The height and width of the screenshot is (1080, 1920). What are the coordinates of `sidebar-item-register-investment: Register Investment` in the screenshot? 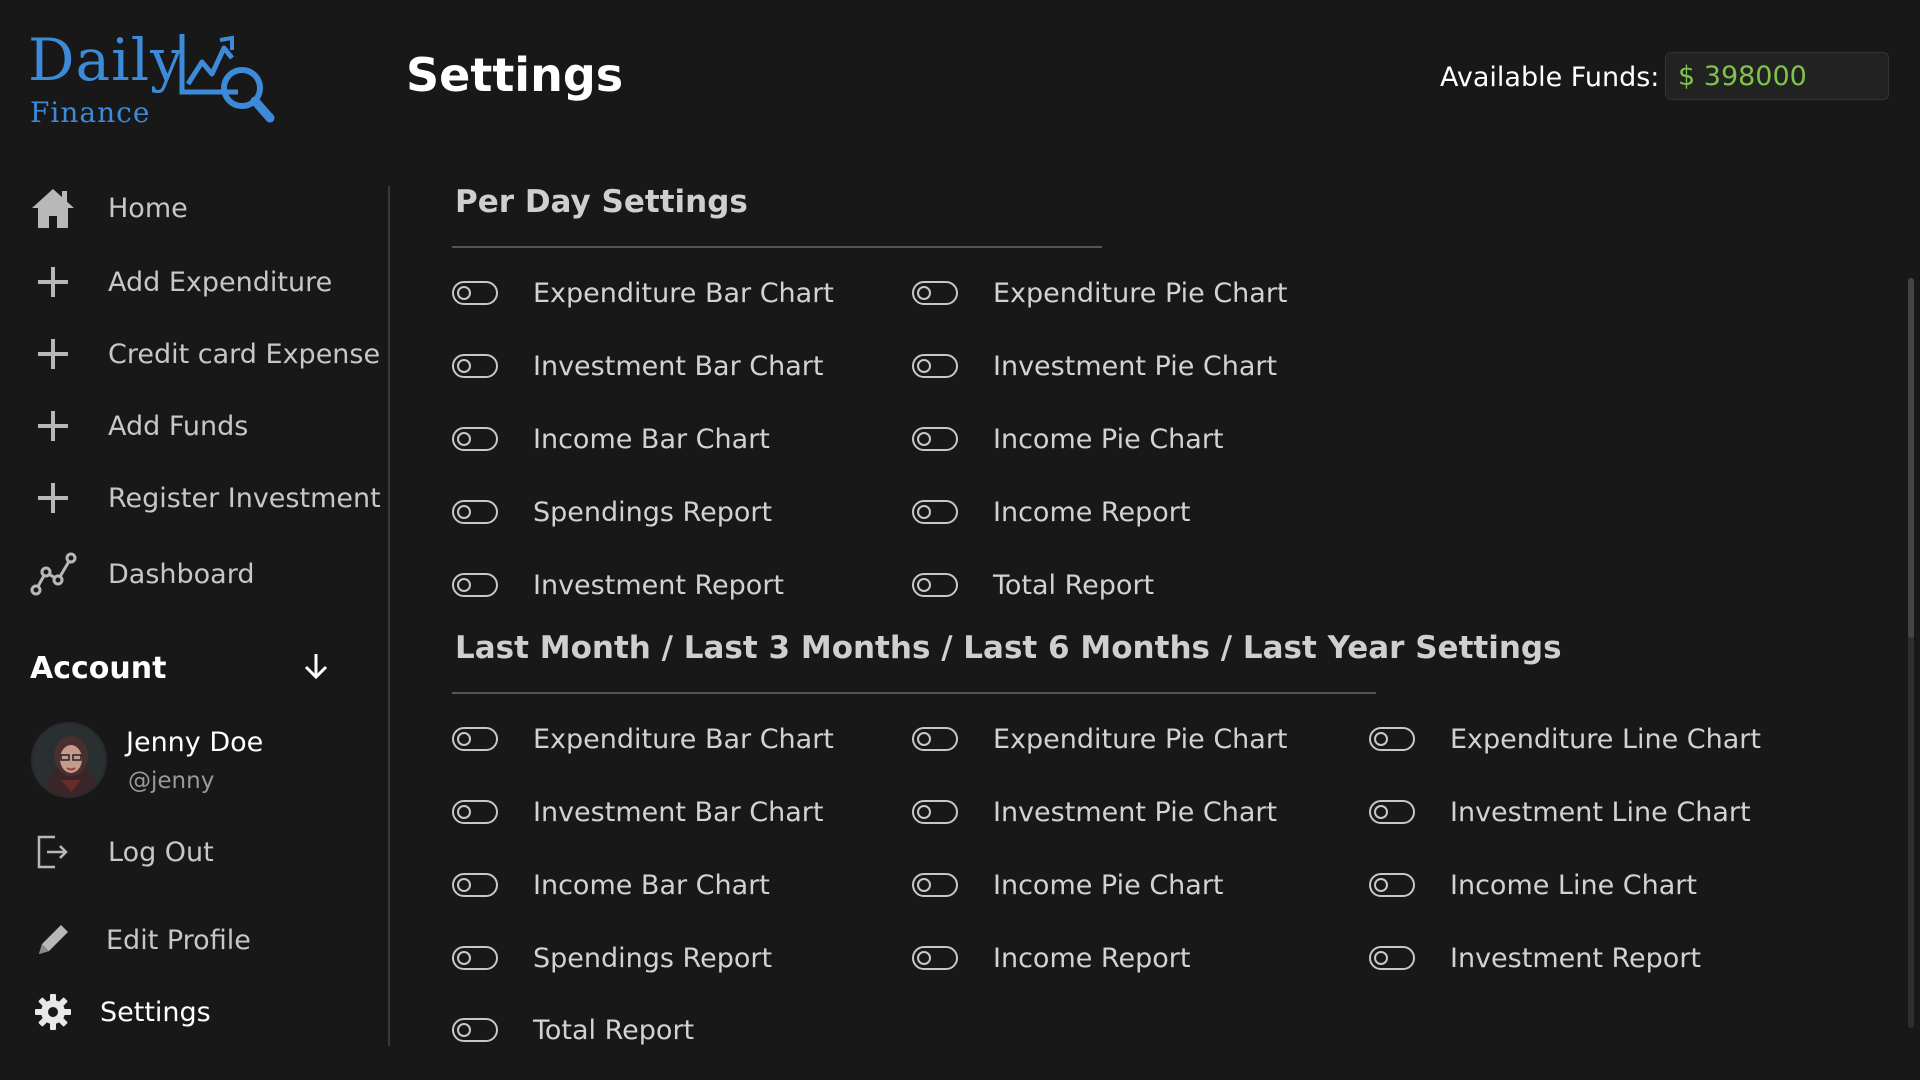 It's located at (204, 498).